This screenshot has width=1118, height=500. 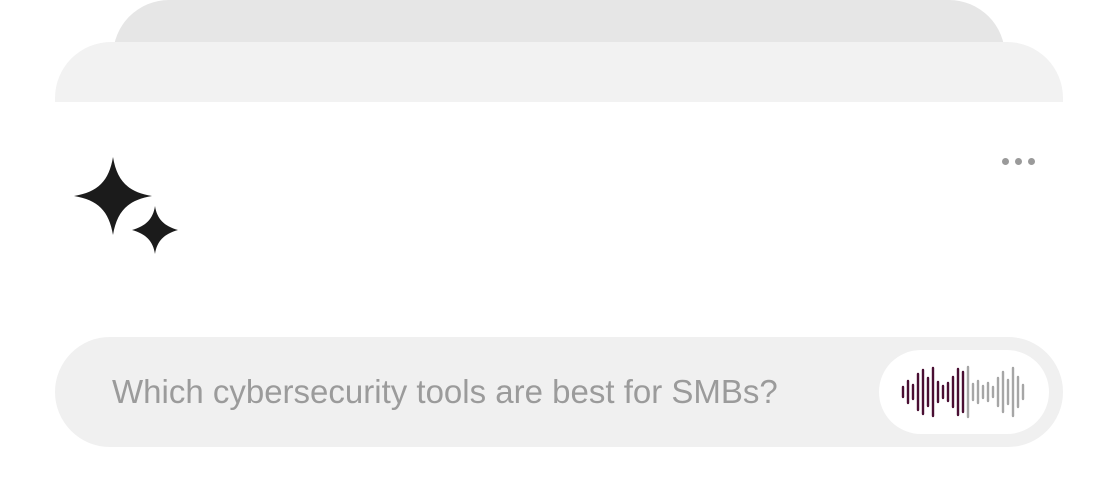 I want to click on stacked-card-middle, so click(x=559, y=72).